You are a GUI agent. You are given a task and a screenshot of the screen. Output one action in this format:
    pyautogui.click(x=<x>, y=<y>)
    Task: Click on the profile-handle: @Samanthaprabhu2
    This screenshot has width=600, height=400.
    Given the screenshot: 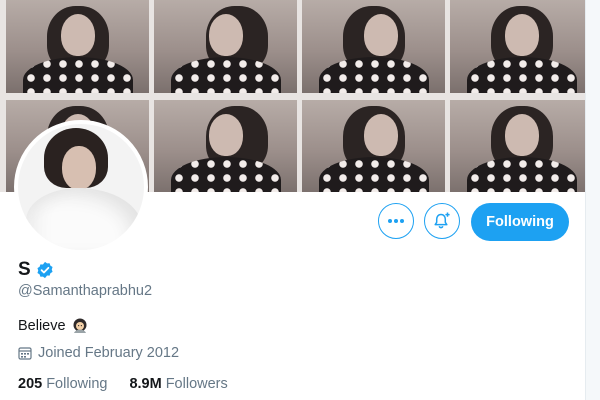 What is the action you would take?
    pyautogui.click(x=85, y=291)
    